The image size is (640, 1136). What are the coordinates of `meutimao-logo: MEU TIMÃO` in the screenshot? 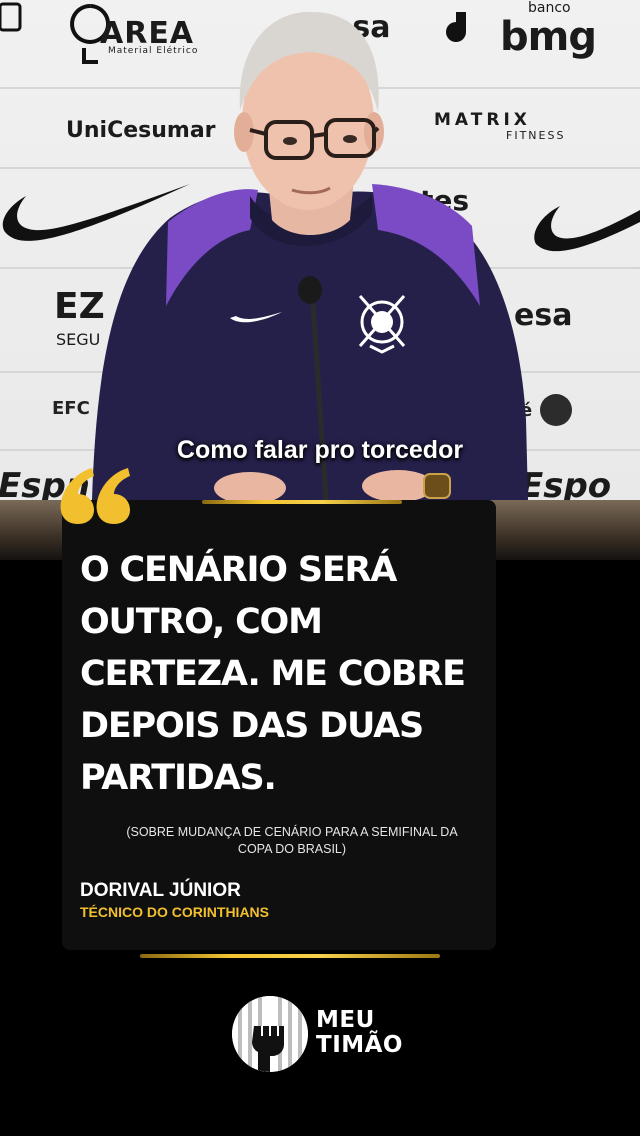 It's located at (322, 1034).